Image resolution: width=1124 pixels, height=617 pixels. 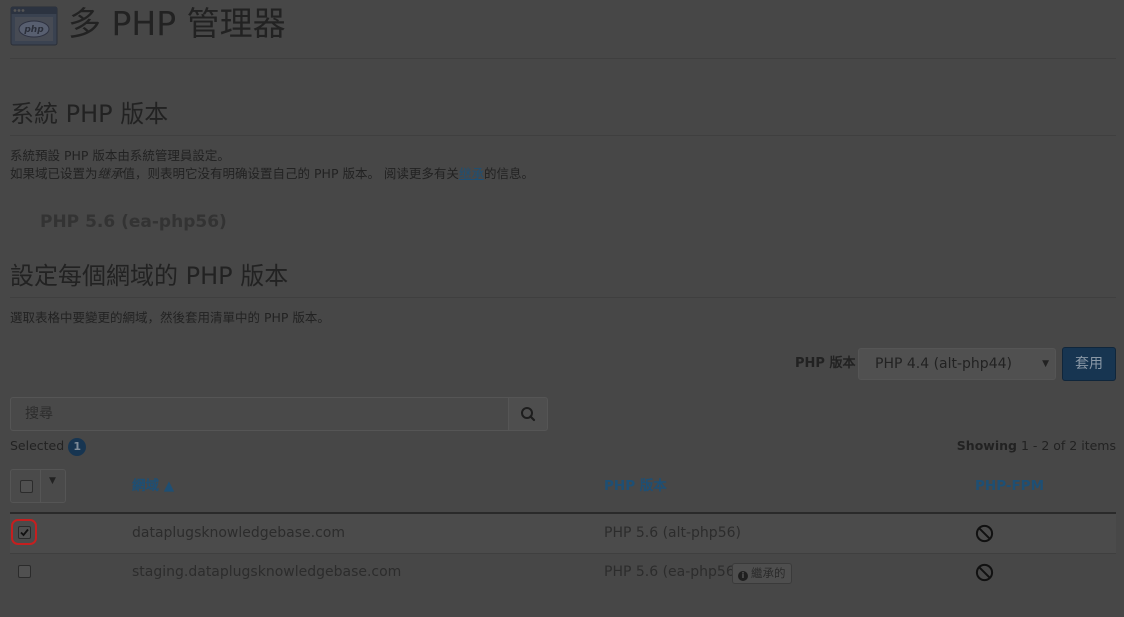 I want to click on select-all-checkbox, so click(x=26, y=486).